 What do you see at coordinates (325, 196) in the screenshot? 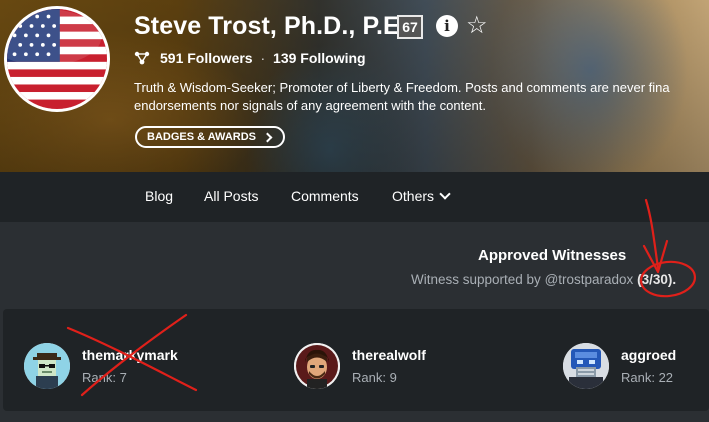
I see `tab-comments: Comments` at bounding box center [325, 196].